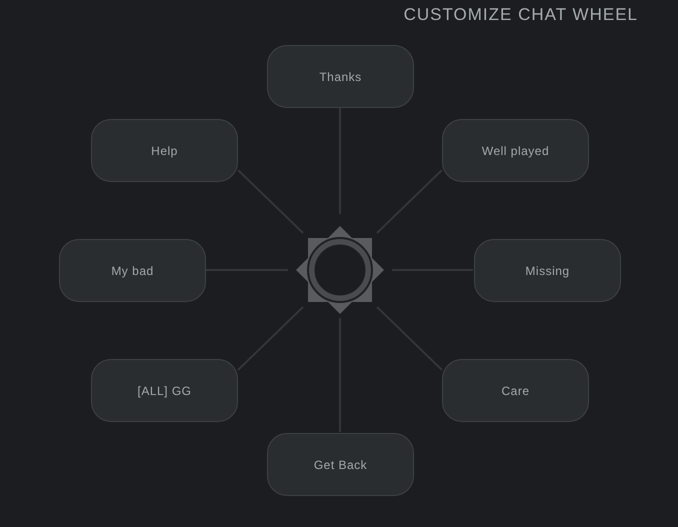 The height and width of the screenshot is (527, 678). I want to click on phrase-button: Help, so click(164, 150).